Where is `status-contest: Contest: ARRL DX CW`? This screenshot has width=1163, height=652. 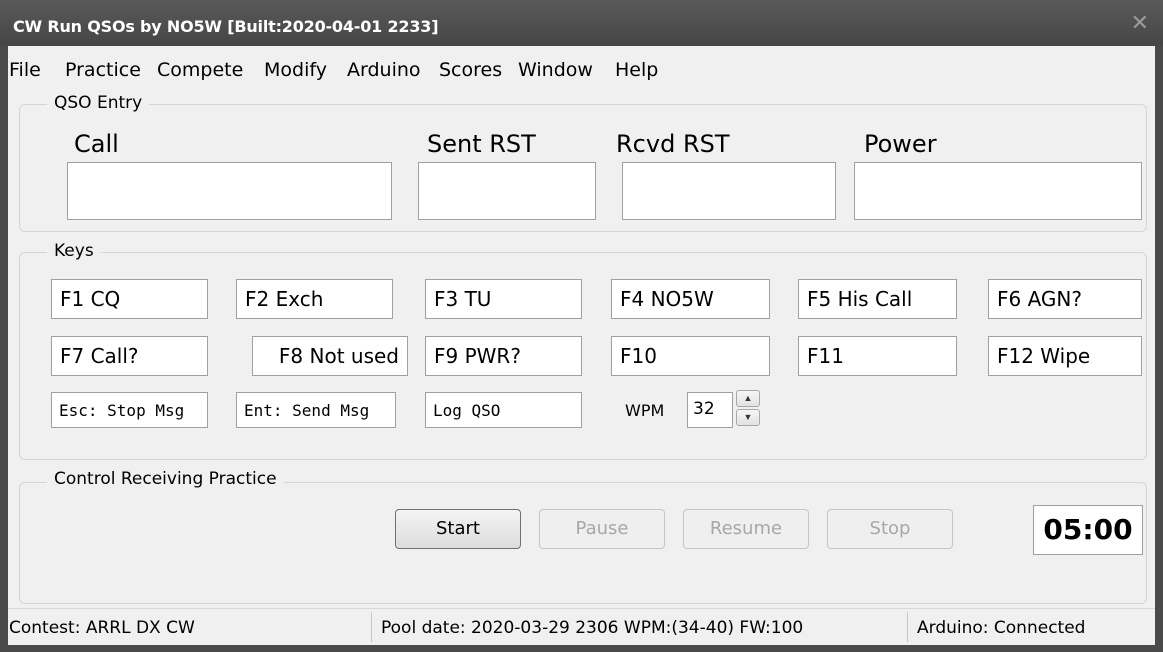 status-contest: Contest: ARRL DX CW is located at coordinates (102, 628).